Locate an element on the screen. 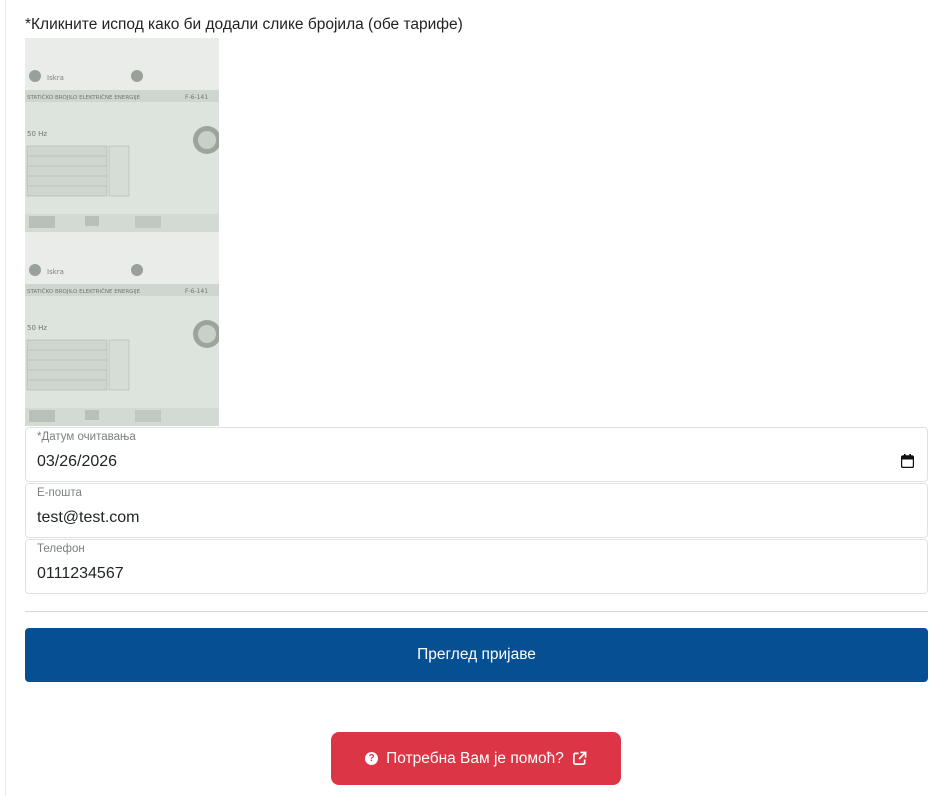 The height and width of the screenshot is (796, 936). form-divider is located at coordinates (476, 611).